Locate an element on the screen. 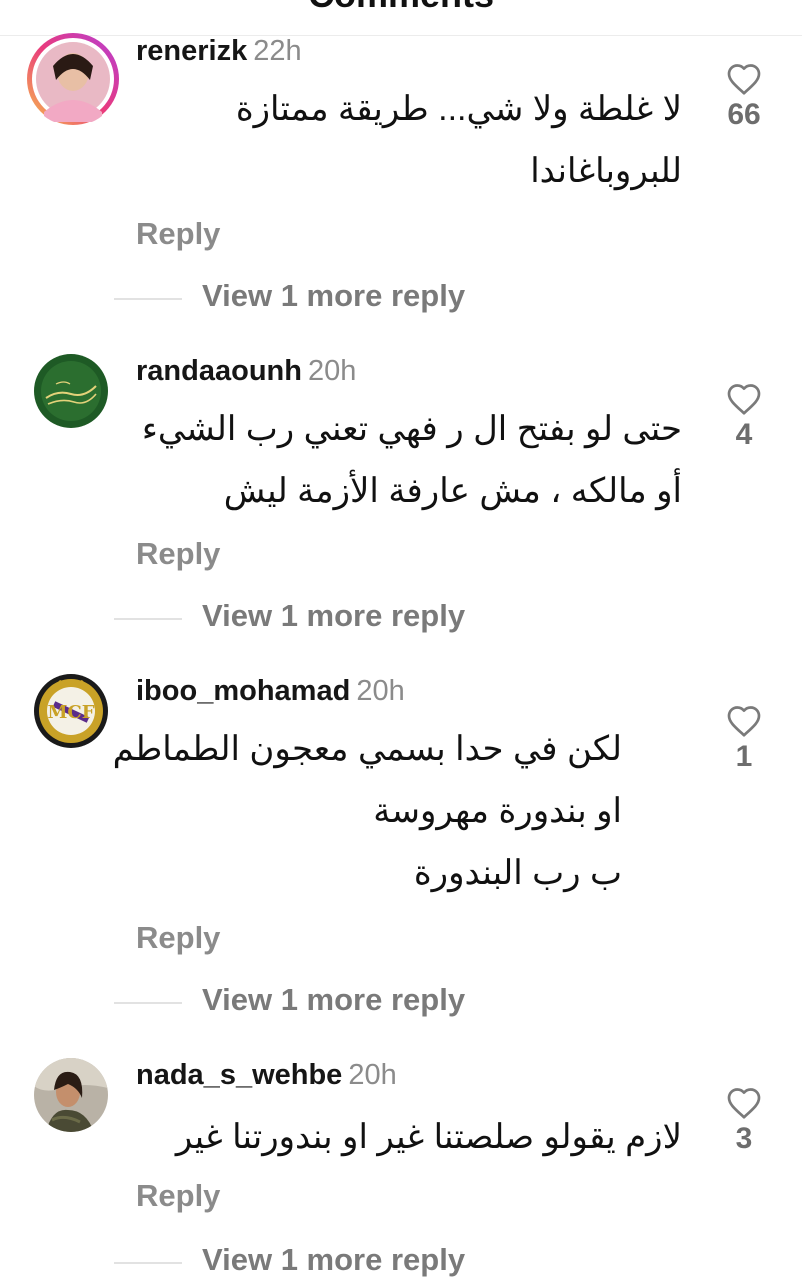 The width and height of the screenshot is (802, 1282). comment-meta: randaaounh 20h is located at coordinates (246, 371).